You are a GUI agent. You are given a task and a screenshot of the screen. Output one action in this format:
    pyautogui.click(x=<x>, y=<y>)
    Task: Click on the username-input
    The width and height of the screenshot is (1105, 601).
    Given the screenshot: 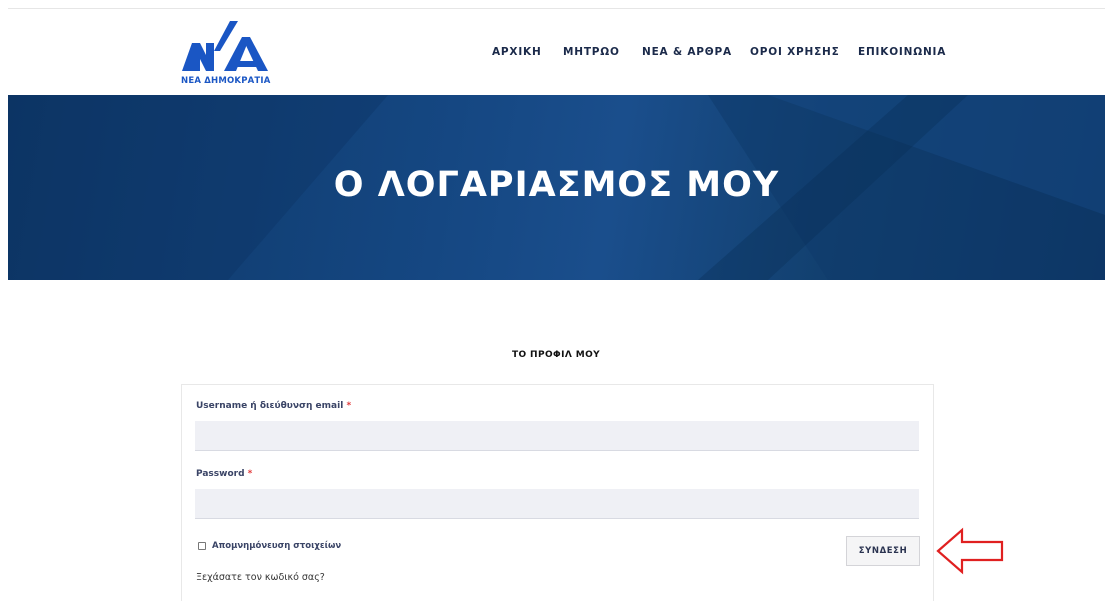 What is the action you would take?
    pyautogui.click(x=557, y=436)
    